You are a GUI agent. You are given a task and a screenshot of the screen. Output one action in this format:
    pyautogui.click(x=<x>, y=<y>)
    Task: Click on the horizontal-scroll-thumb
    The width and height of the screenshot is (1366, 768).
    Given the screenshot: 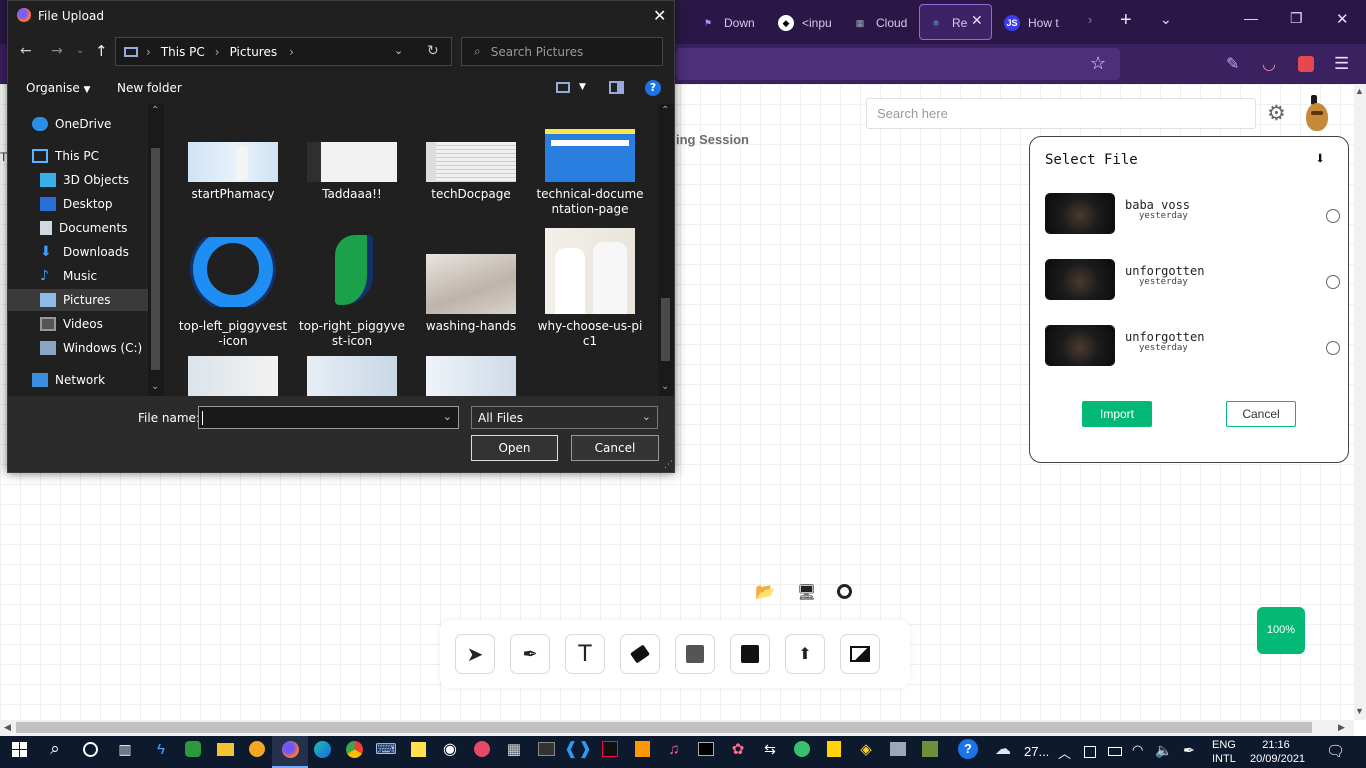 What is the action you would take?
    pyautogui.click(x=664, y=727)
    